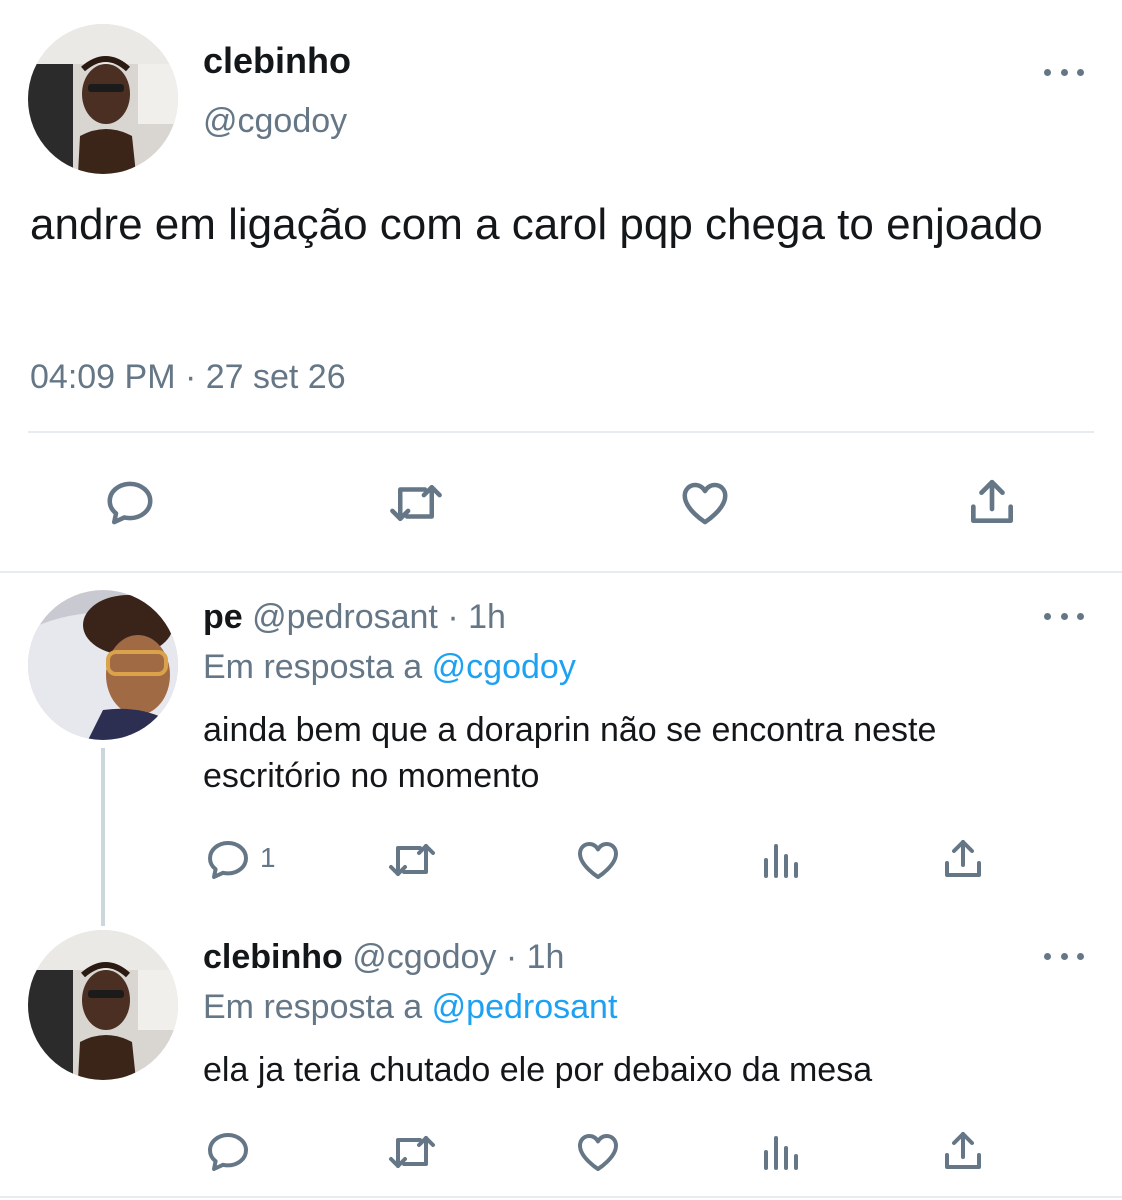 The width and height of the screenshot is (1122, 1200). Describe the element at coordinates (277, 61) in the screenshot. I see `author-name: clebinho` at that location.